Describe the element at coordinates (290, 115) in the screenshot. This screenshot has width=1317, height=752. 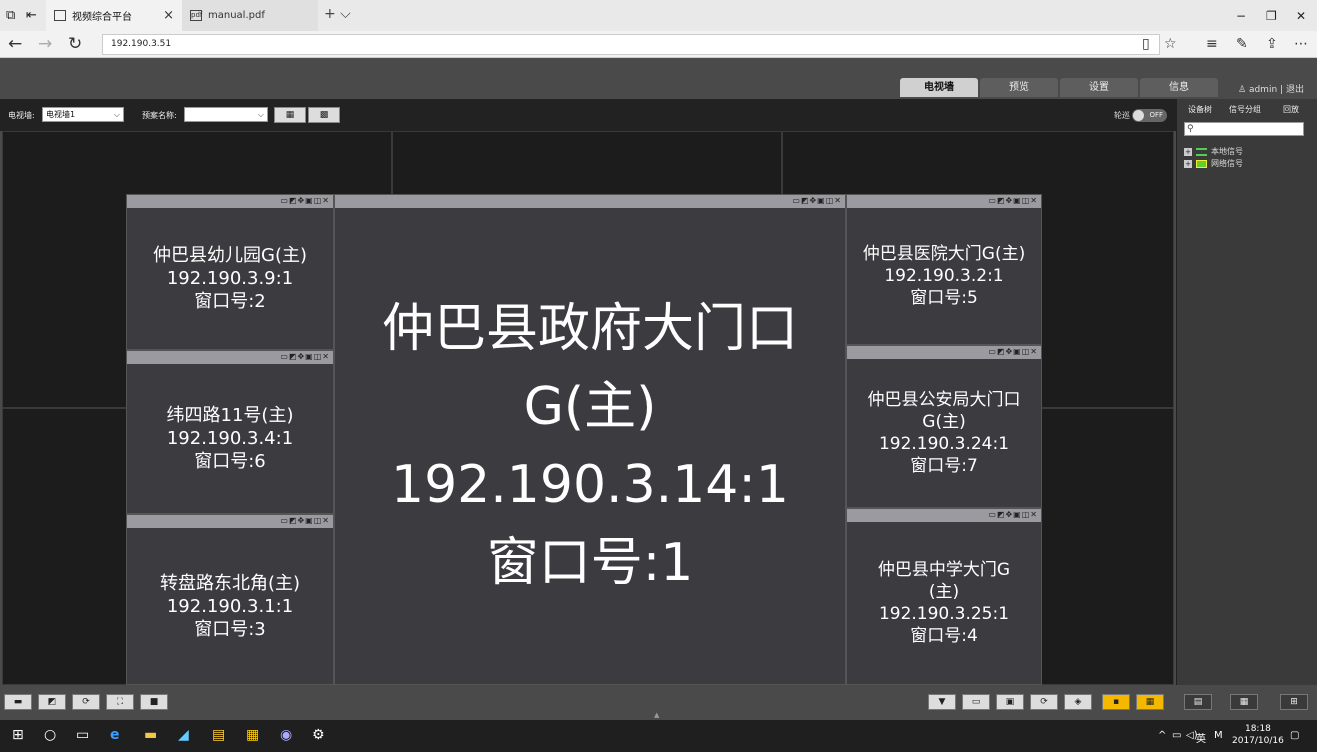
I see `save-plan-button: ▦` at that location.